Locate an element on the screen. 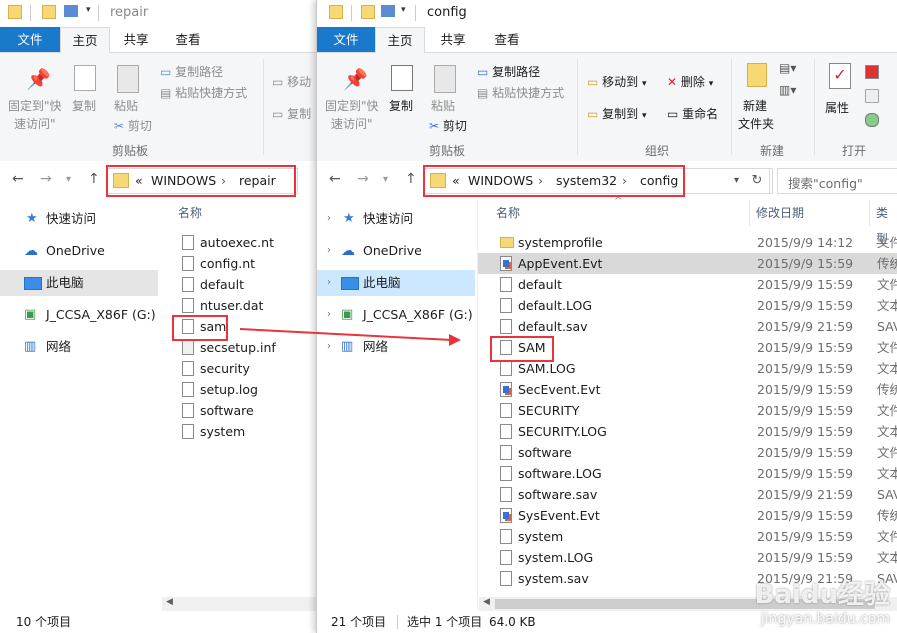 This screenshot has height=633, width=897. file-row: software.LOG 2015/9/9 15:59 文本 is located at coordinates (687, 473).